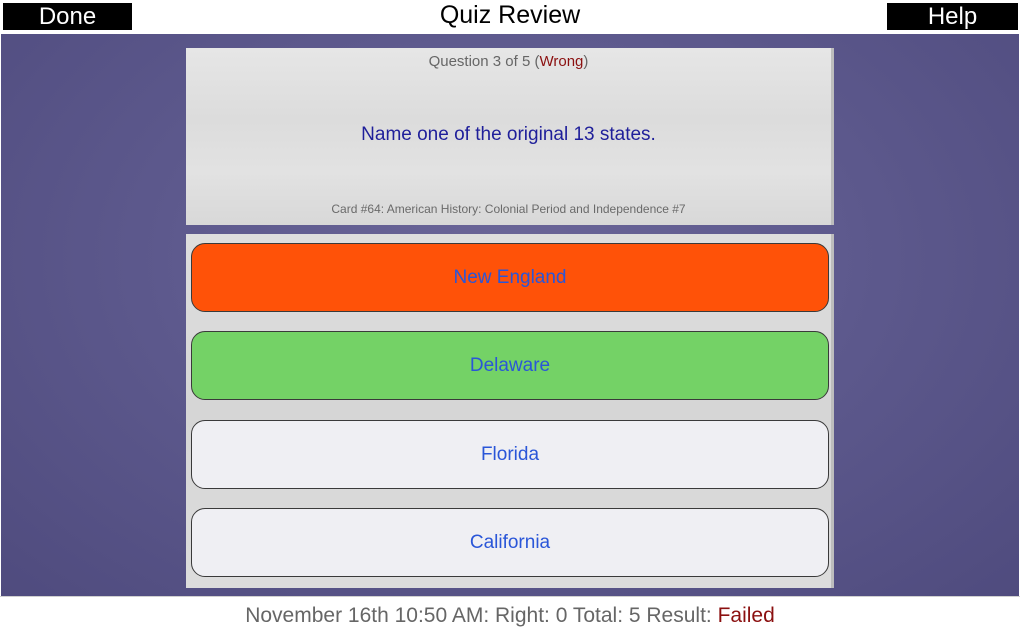 The height and width of the screenshot is (637, 1020). I want to click on answer-option-new-england: New England, so click(510, 277).